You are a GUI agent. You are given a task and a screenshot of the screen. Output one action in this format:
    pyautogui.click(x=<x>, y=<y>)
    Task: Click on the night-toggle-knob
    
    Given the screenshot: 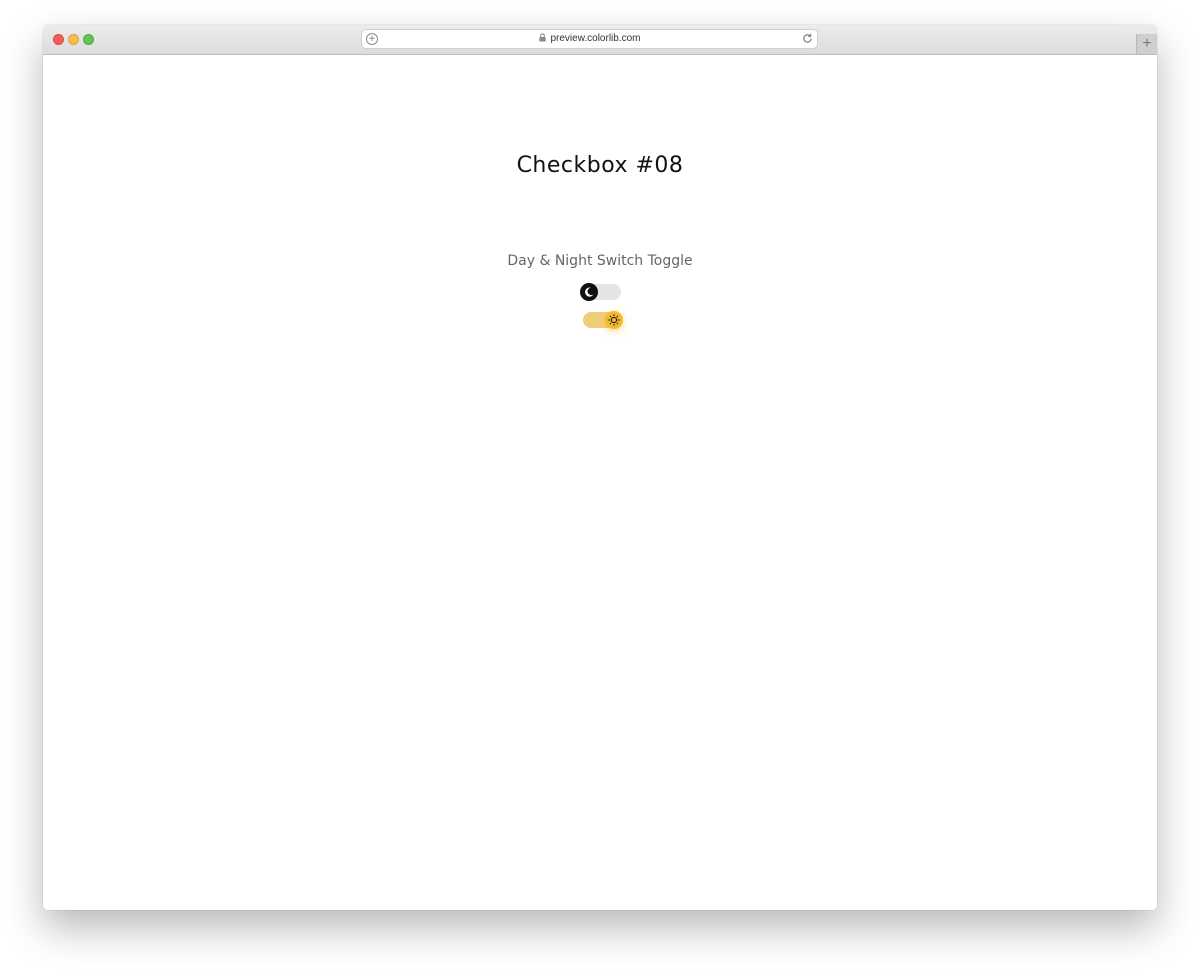 What is the action you would take?
    pyautogui.click(x=589, y=292)
    